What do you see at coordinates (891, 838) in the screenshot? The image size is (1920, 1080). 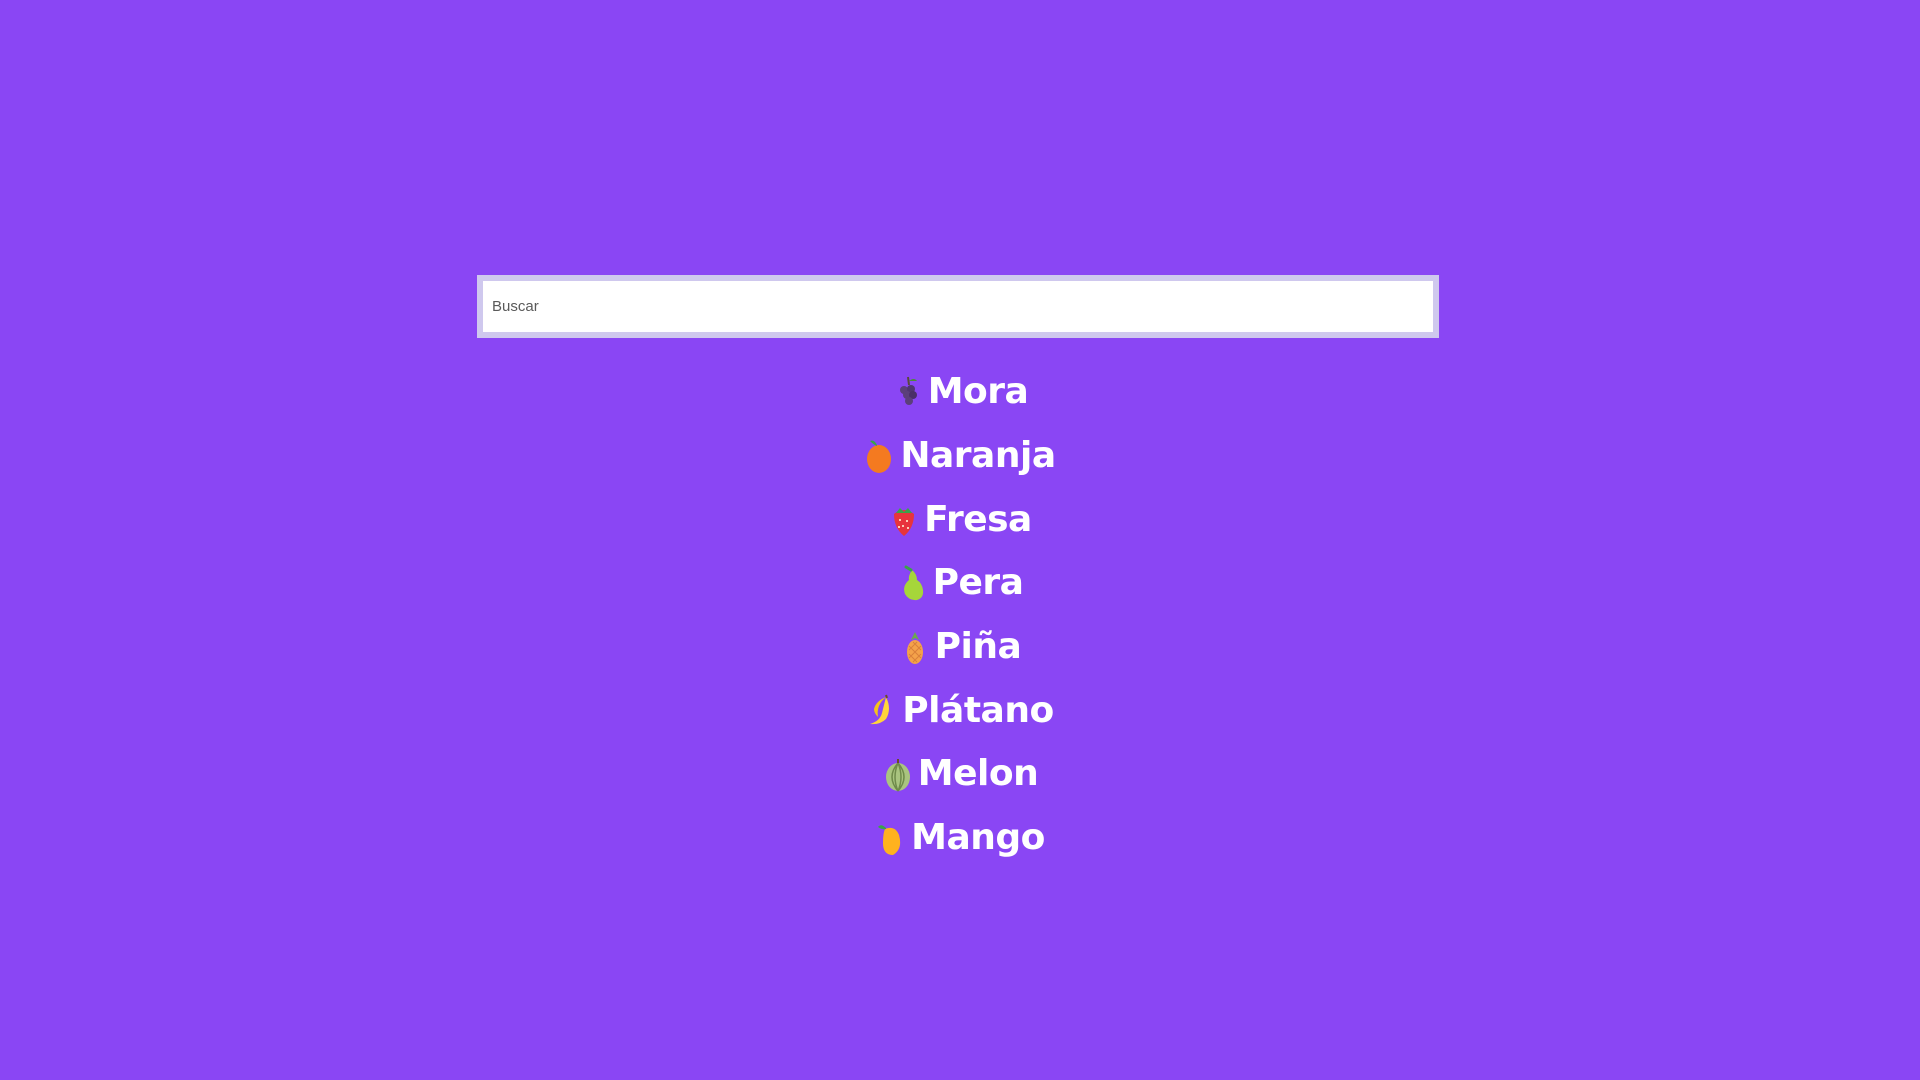 I see `mango-icon` at bounding box center [891, 838].